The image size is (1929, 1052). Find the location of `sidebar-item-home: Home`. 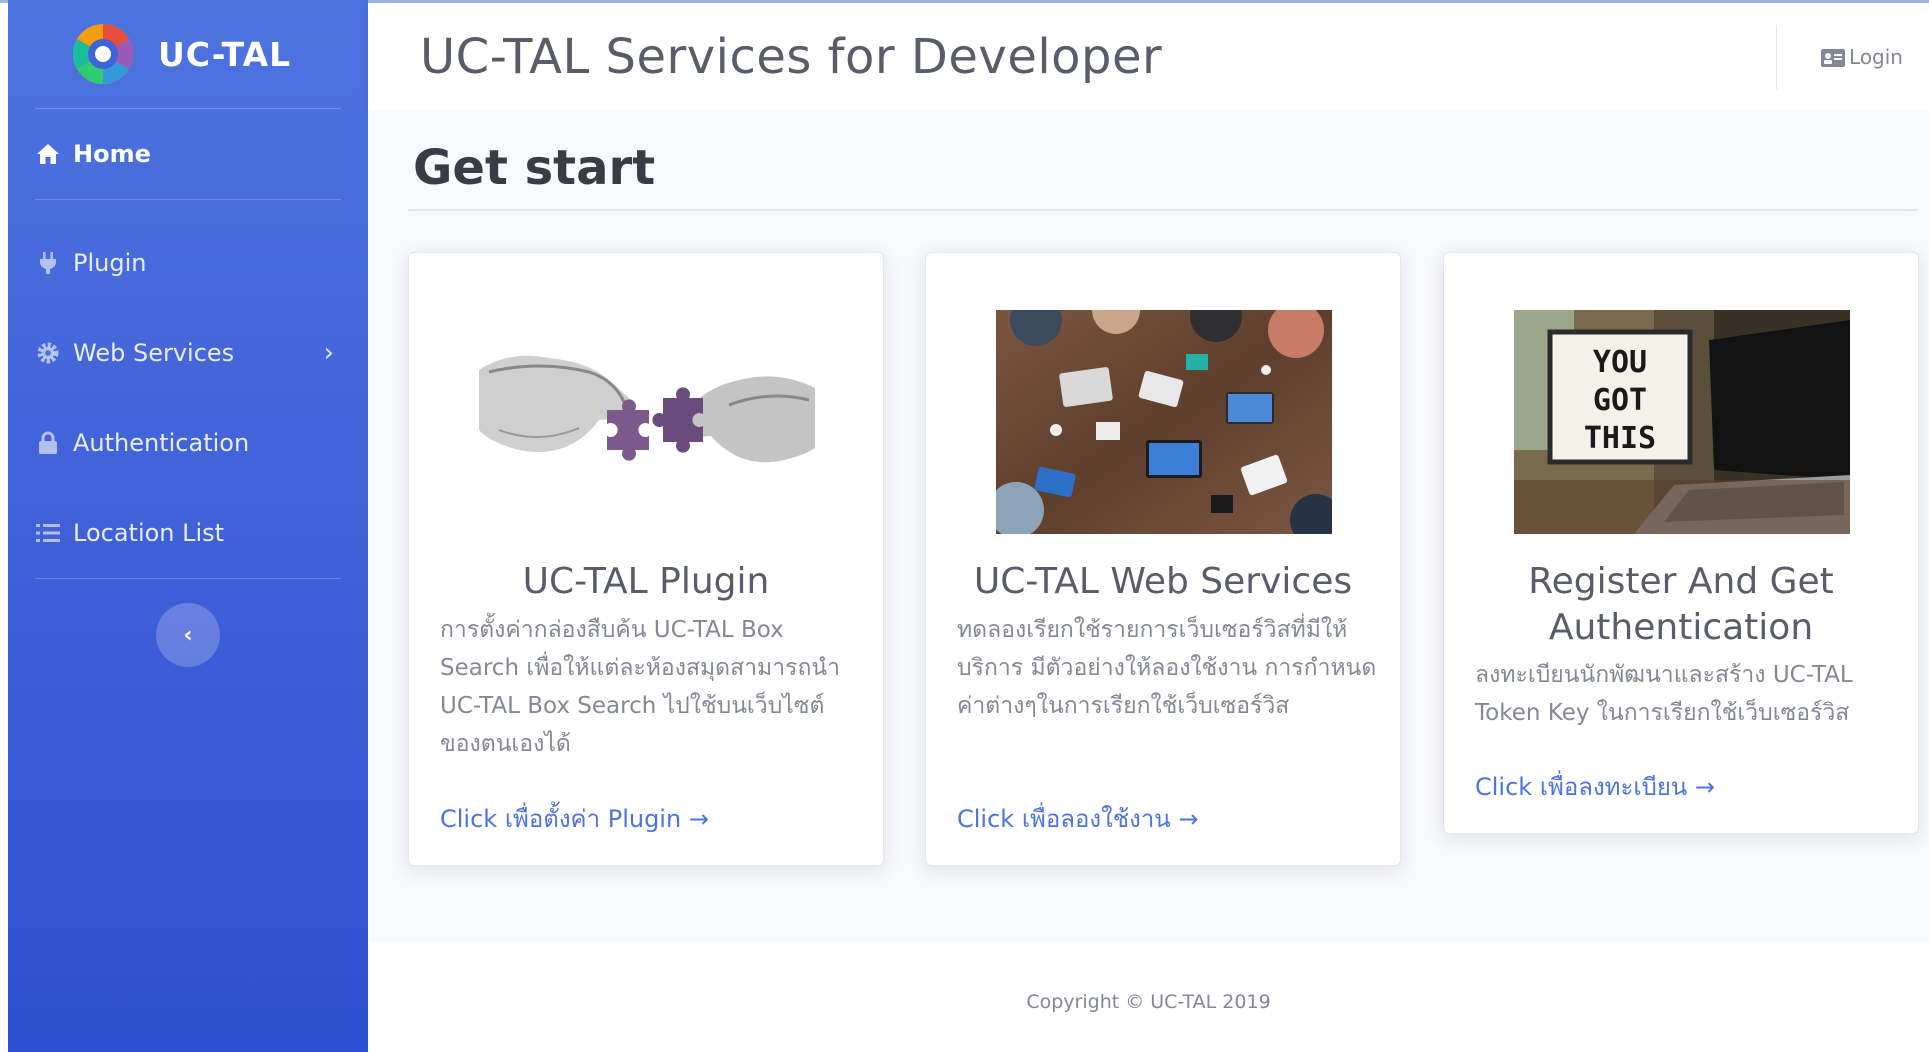

sidebar-item-home: Home is located at coordinates (188, 154).